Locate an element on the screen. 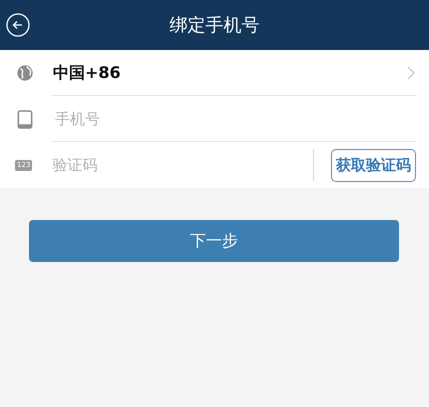  phone-input: 手机号 is located at coordinates (241, 119).